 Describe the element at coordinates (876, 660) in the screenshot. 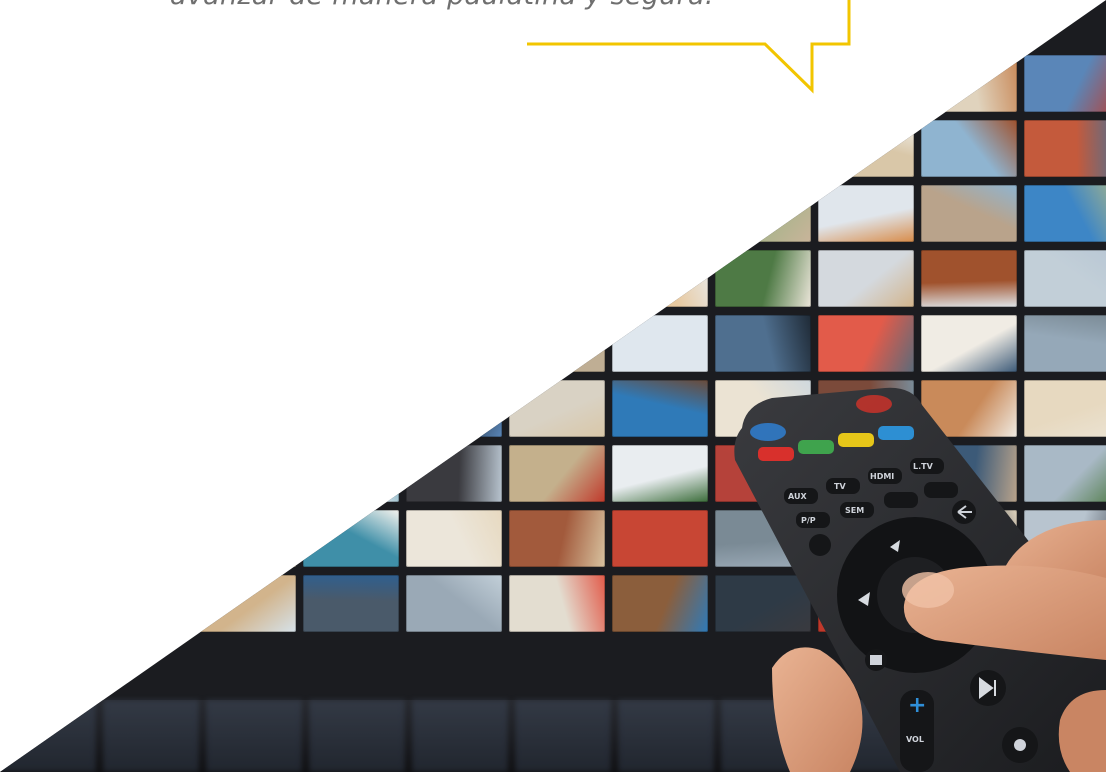

I see `stop-icon` at that location.